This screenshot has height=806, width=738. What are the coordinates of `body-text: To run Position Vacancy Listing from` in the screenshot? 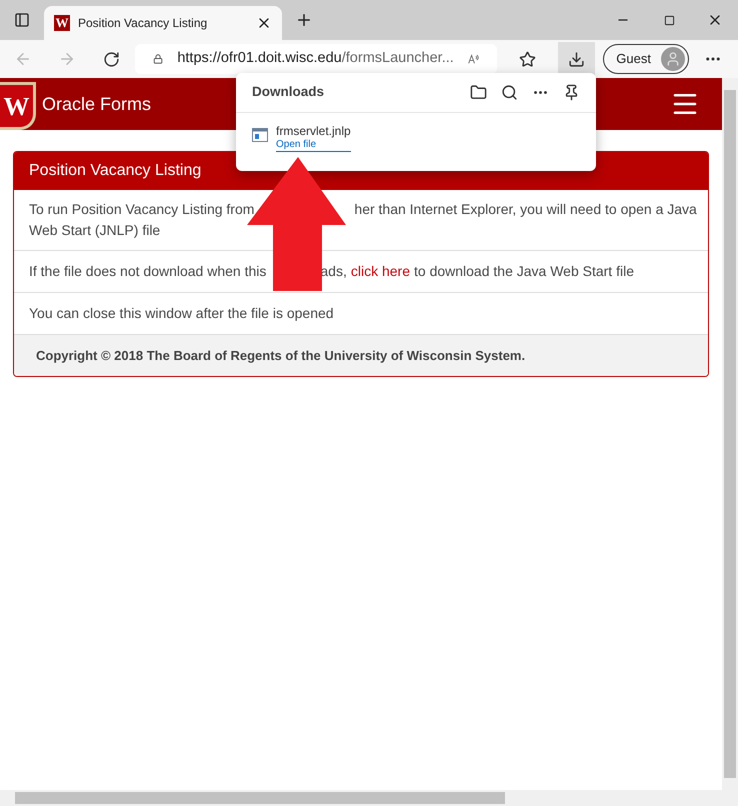 It's located at (141, 209).